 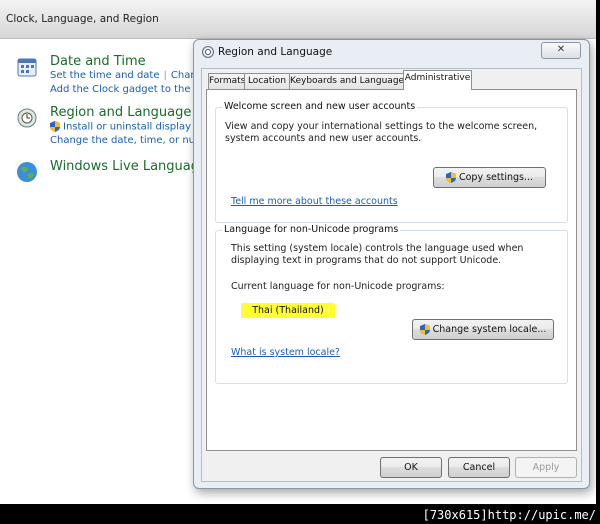 What do you see at coordinates (285, 352) in the screenshot?
I see `what-is-system-locale-link: What is system locale?` at bounding box center [285, 352].